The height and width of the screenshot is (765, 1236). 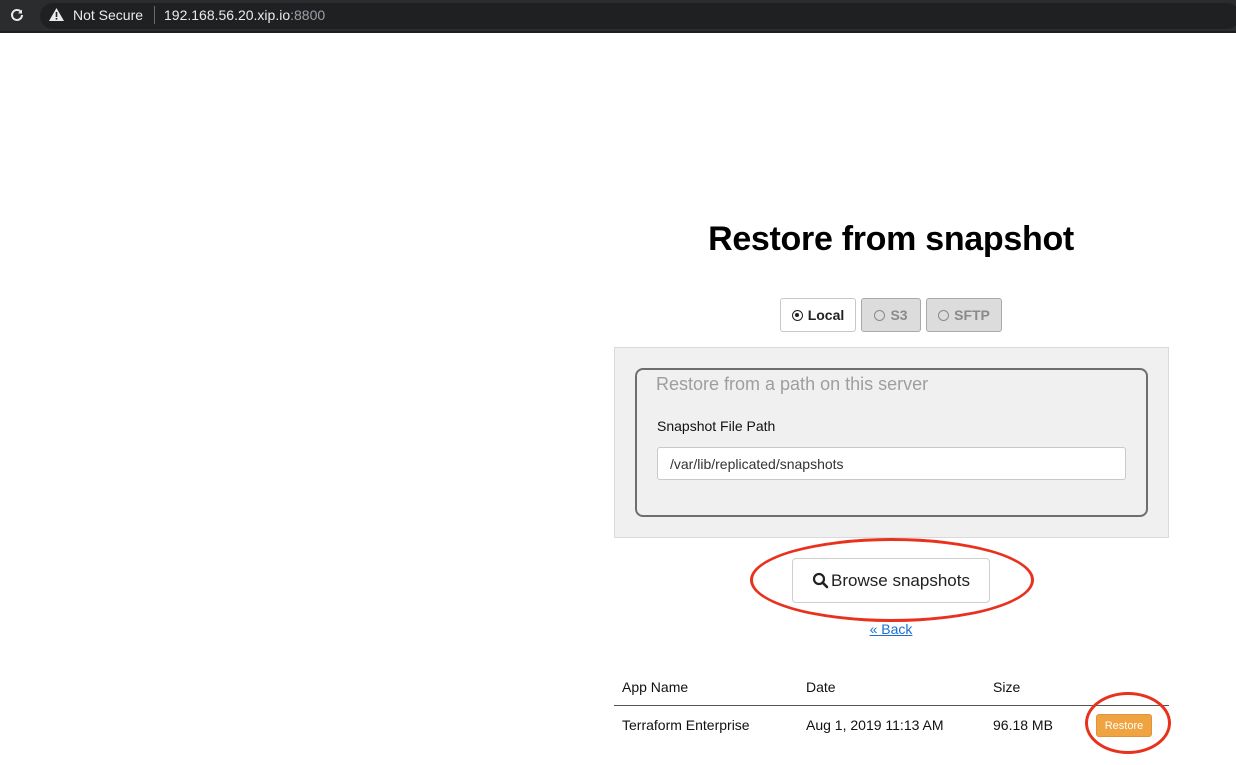 I want to click on url-separator, so click(x=154, y=15).